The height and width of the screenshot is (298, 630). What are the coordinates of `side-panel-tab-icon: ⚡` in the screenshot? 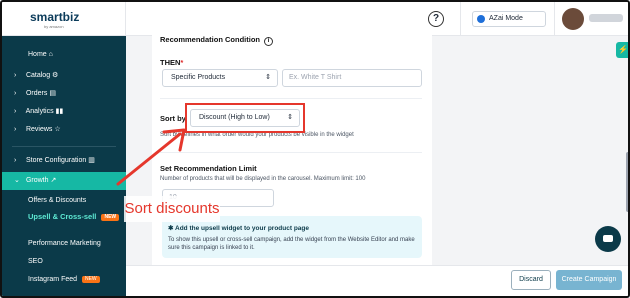 It's located at (622, 50).